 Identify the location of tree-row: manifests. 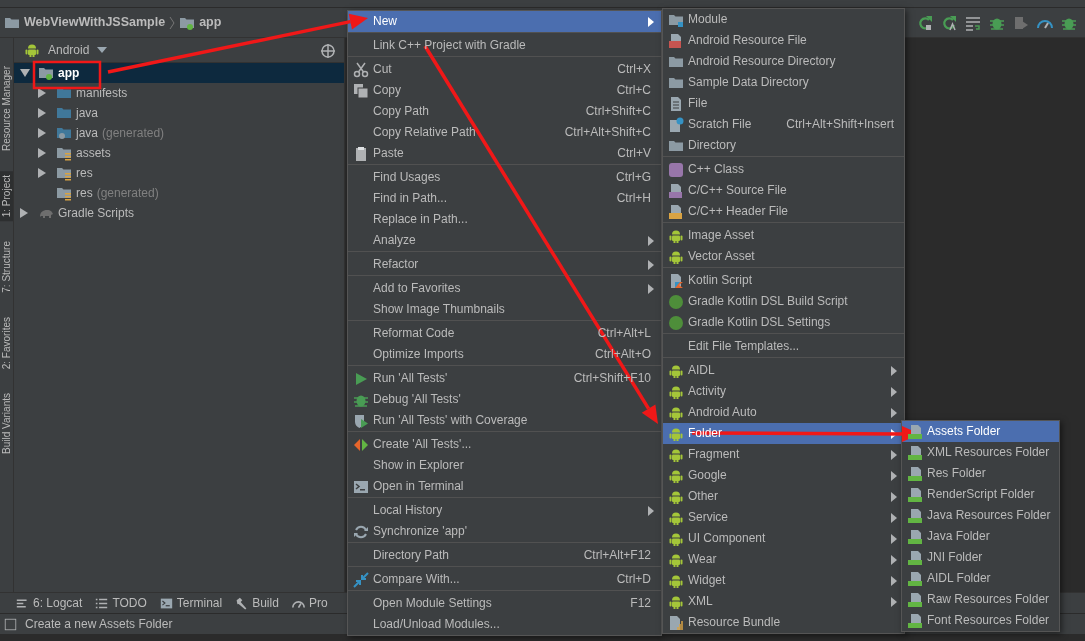
(179, 93).